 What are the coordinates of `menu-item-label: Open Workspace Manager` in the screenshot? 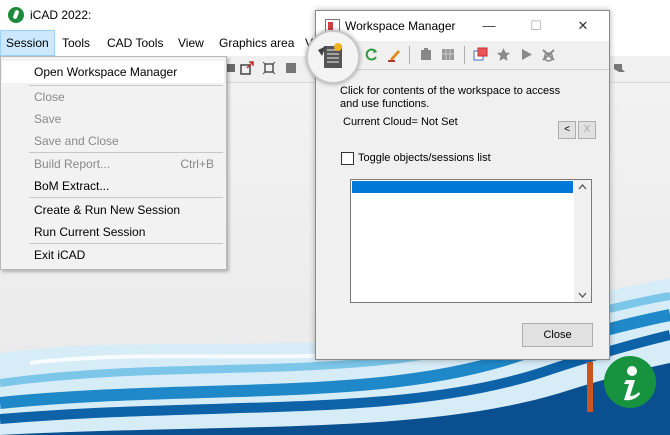 It's located at (106, 72).